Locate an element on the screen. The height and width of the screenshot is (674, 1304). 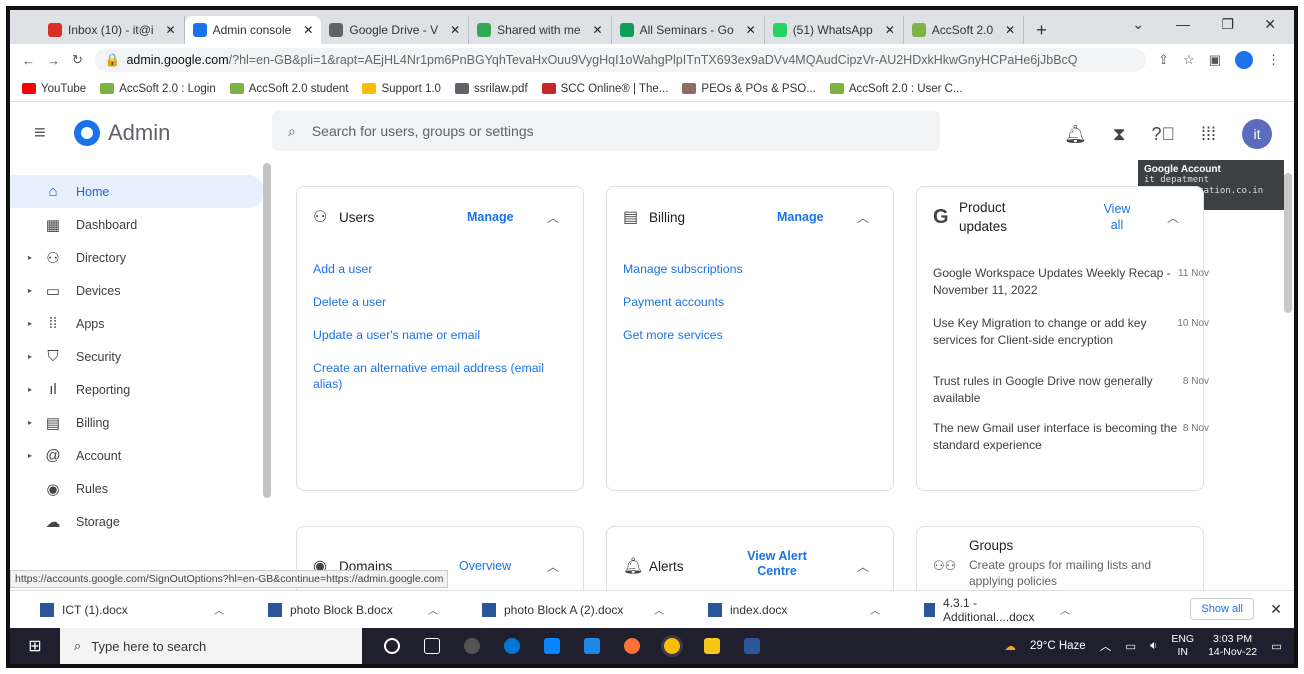
browser-tab: Shared with me ✕ is located at coordinates (540, 30).